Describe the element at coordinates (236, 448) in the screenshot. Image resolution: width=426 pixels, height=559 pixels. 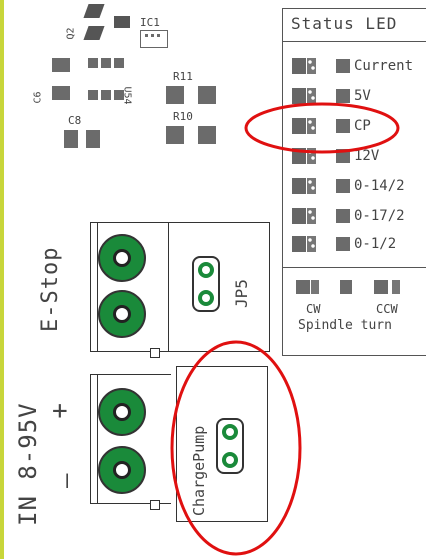
I see `chargepump-highlight-ellipse` at that location.